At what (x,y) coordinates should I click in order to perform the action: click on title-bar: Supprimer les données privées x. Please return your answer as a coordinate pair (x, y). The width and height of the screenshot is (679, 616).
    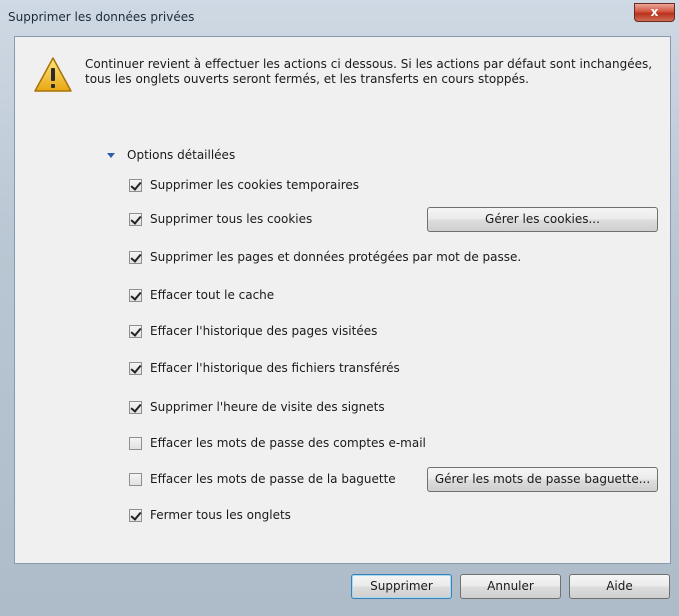
    Looking at the image, I should click on (339, 17).